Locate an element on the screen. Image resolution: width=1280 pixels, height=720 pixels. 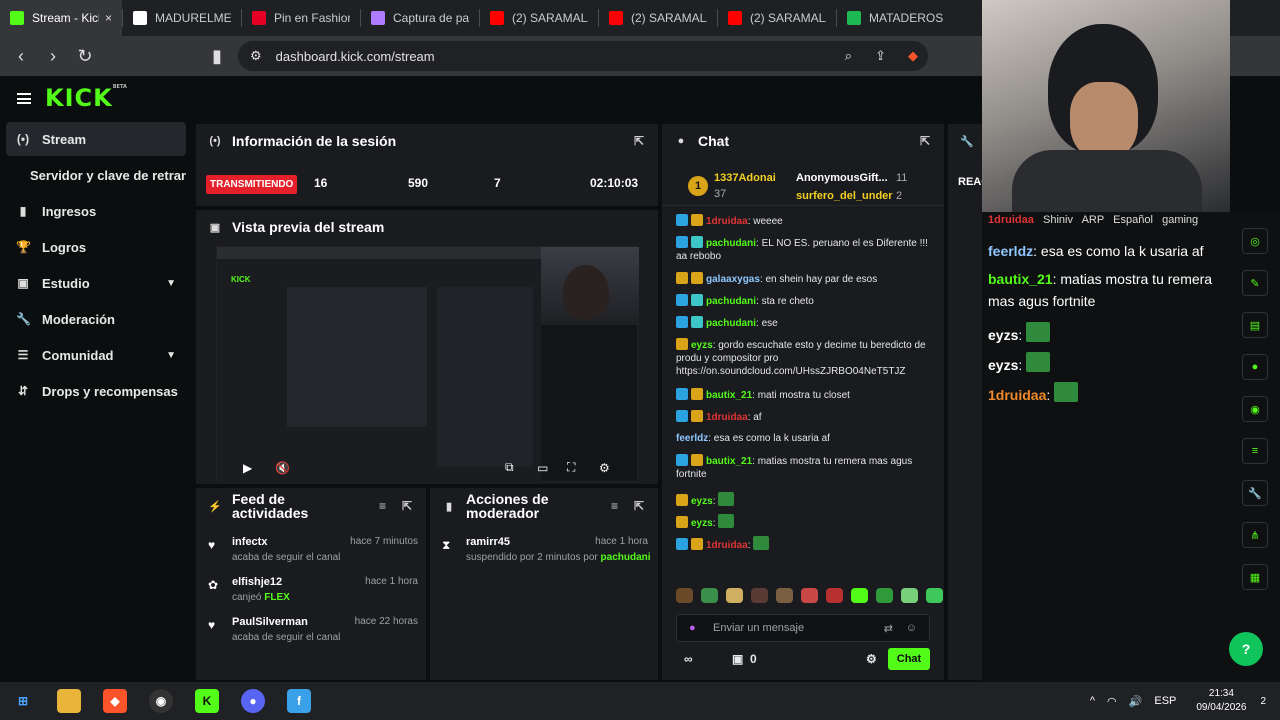
browser-tab: MATADEROS is located at coordinates (896, 18).